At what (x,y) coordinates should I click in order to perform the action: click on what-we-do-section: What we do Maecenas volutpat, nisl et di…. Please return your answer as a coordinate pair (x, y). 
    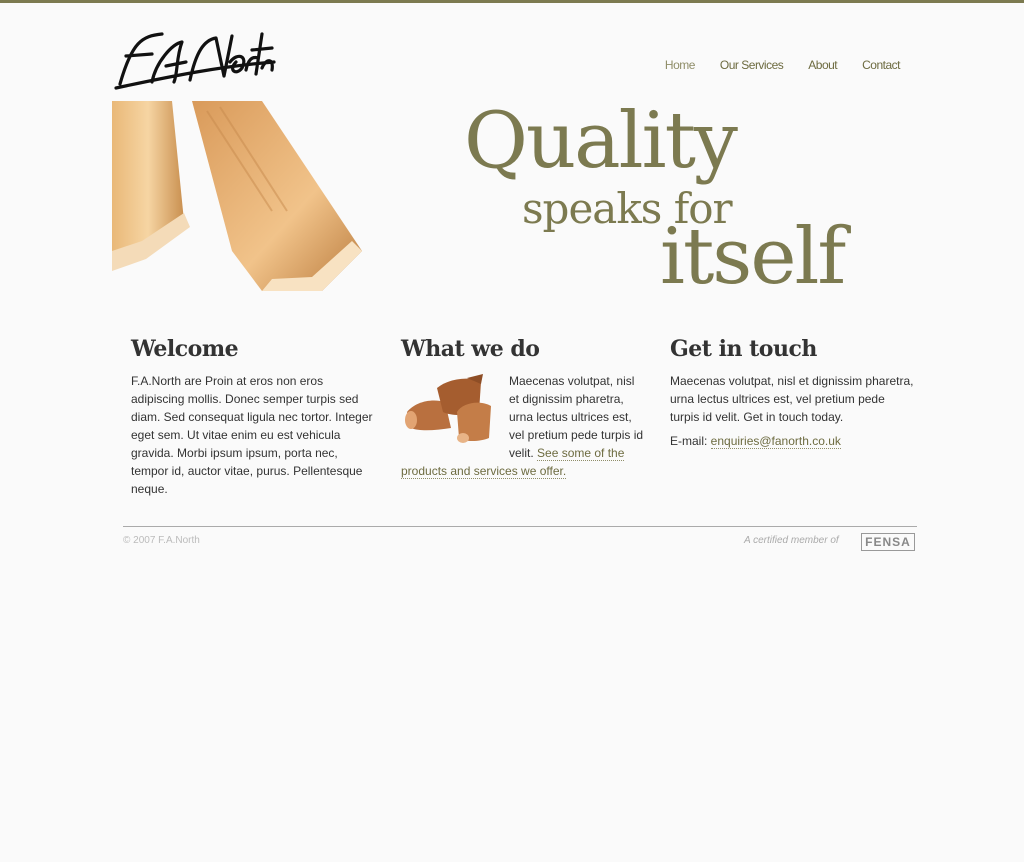
    Looking at the image, I should click on (523, 411).